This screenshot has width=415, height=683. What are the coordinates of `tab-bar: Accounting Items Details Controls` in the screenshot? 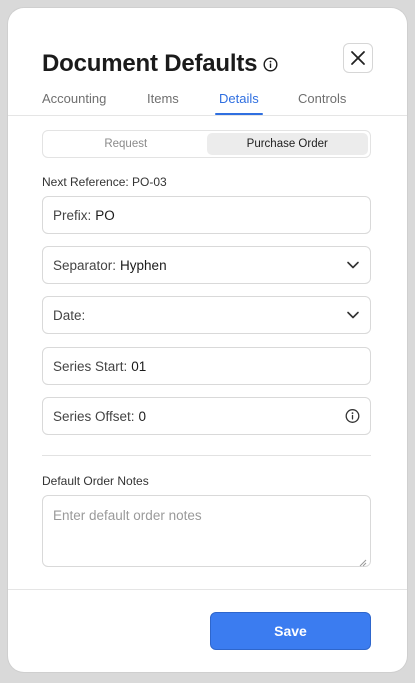 It's located at (207, 103).